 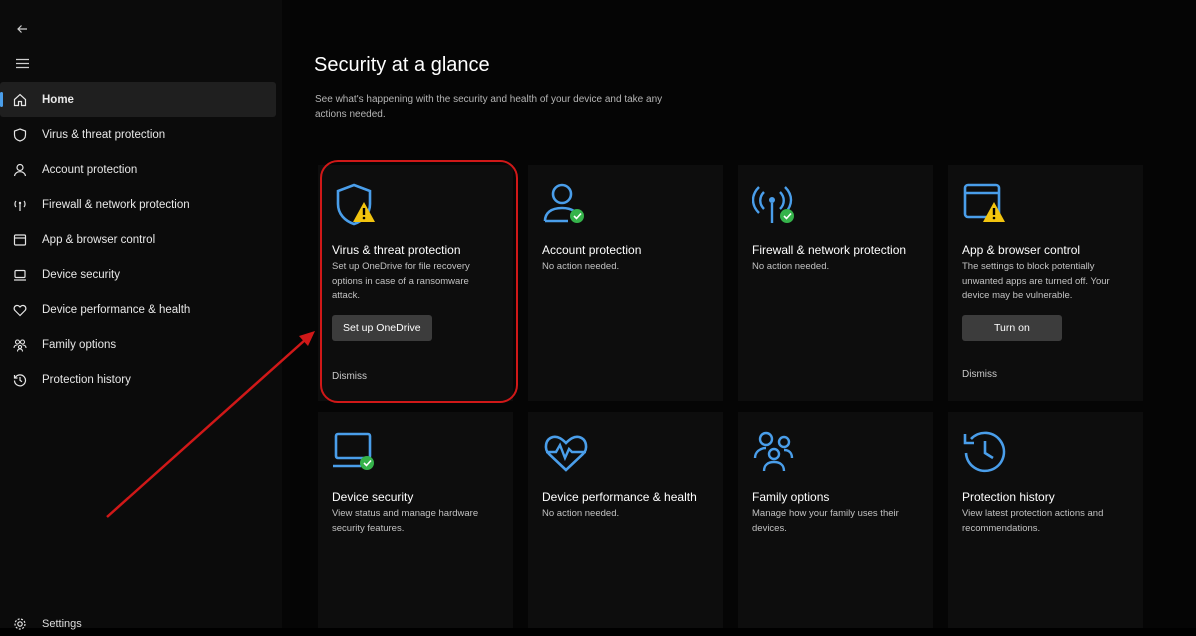 What do you see at coordinates (138, 344) in the screenshot?
I see `sidebar-item-family-options: Family options` at bounding box center [138, 344].